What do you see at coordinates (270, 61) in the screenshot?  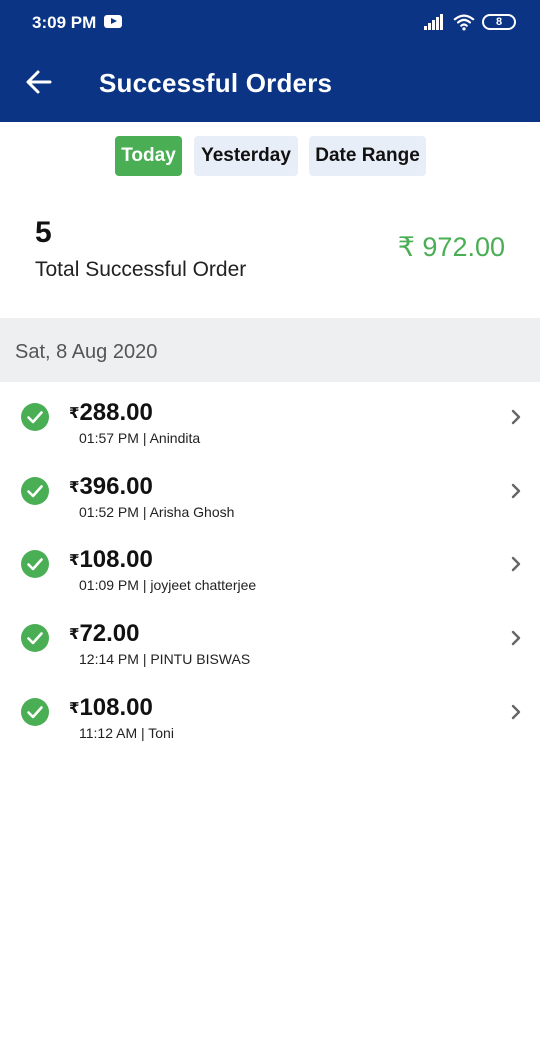 I see `app-bar: 3:09 PM 8 Successful Orders` at bounding box center [270, 61].